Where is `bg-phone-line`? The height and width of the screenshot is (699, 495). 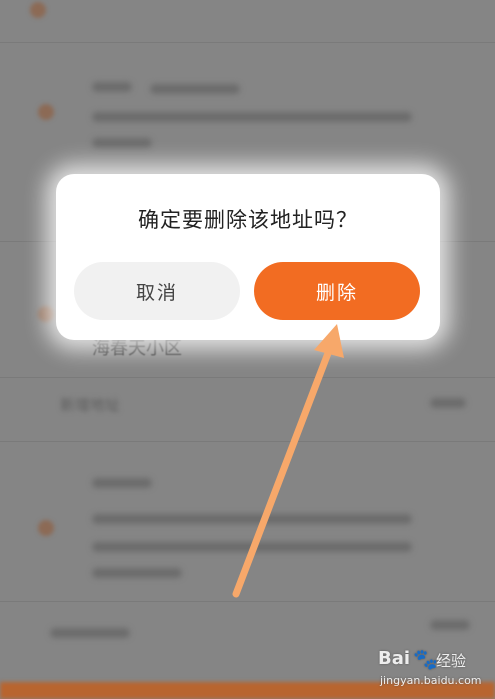 bg-phone-line is located at coordinates (195, 89).